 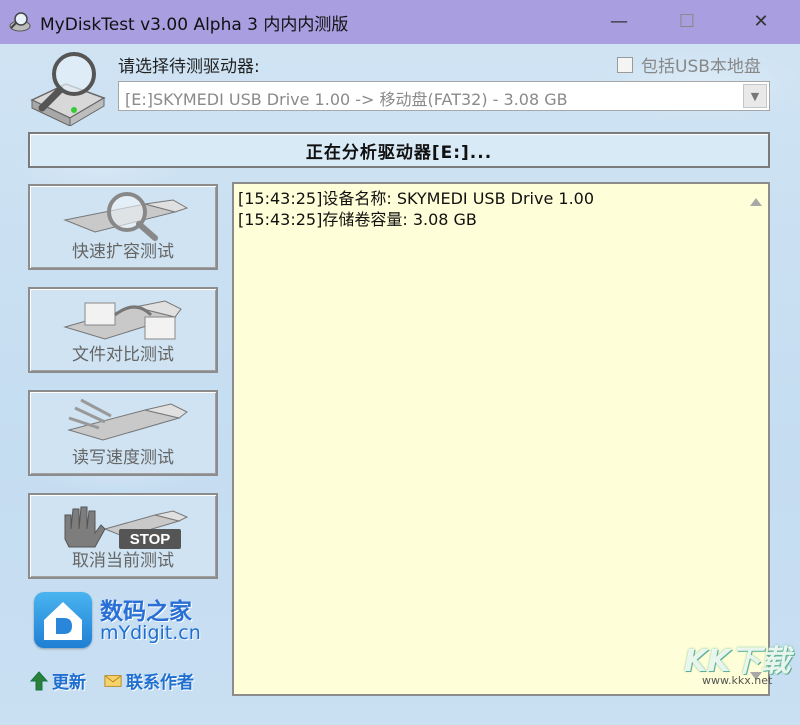 I want to click on include-usb-option: 包括USB本地盘, so click(x=689, y=64).